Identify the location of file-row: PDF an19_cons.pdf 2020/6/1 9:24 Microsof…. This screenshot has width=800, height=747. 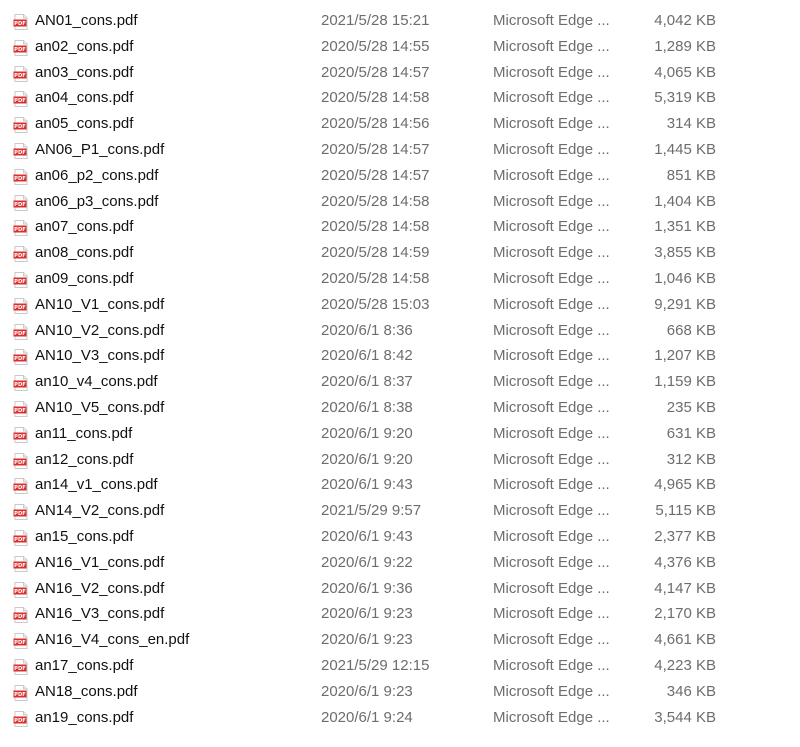
(400, 718).